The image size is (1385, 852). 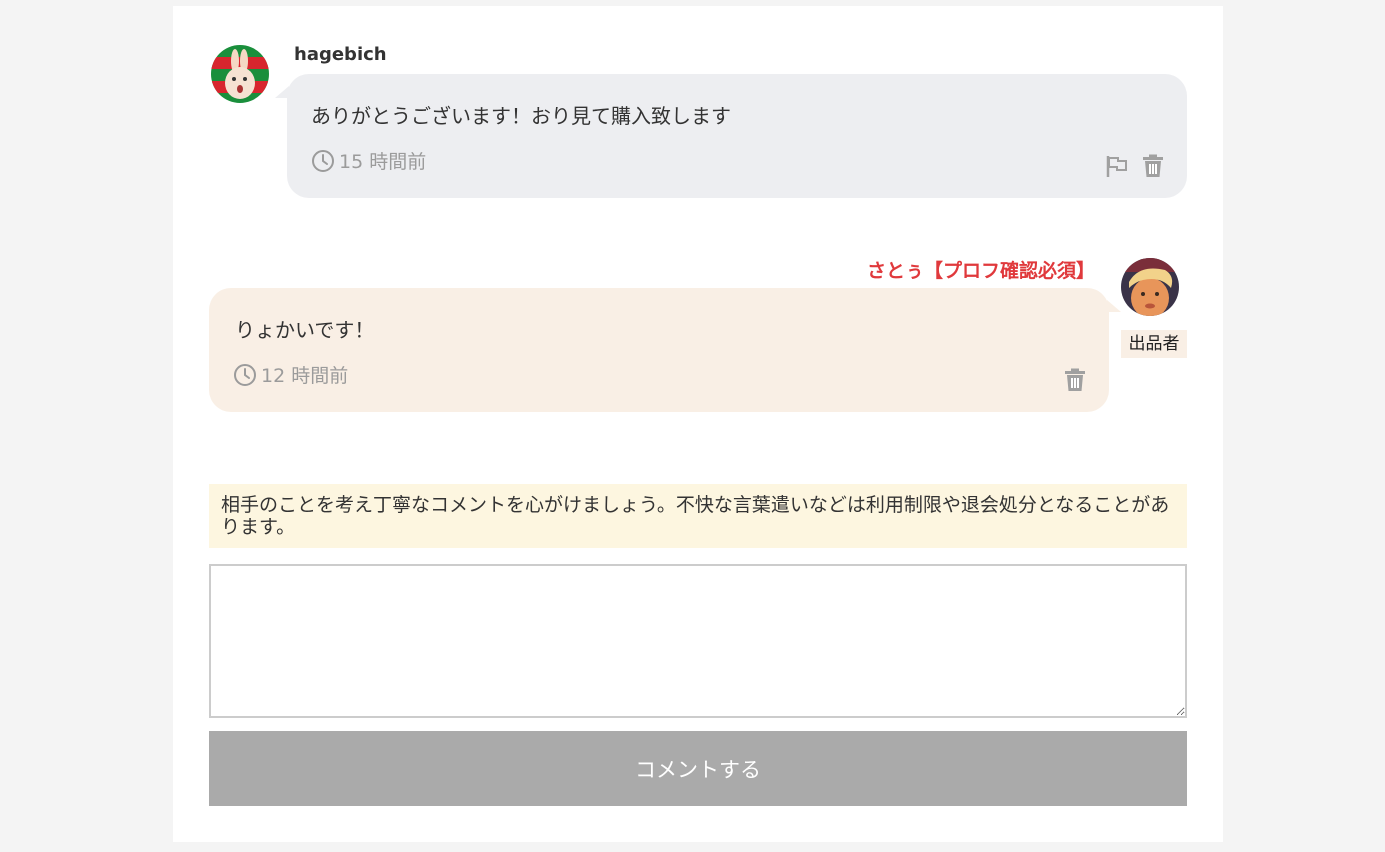 What do you see at coordinates (698, 768) in the screenshot?
I see `submit-comment-button: コメントする` at bounding box center [698, 768].